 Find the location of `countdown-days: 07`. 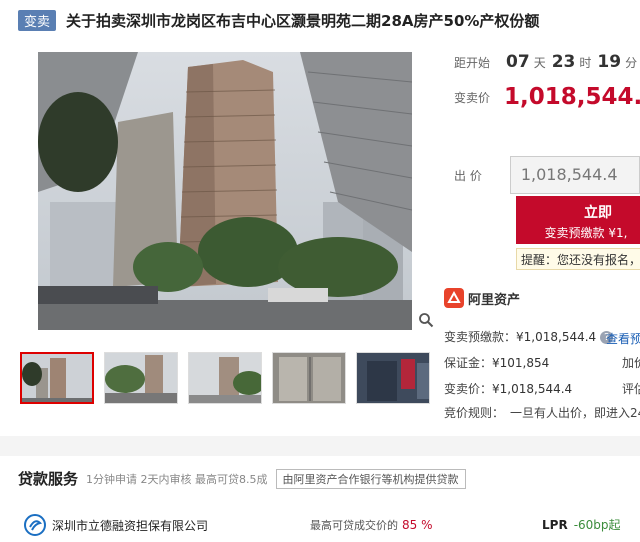

countdown-days: 07 is located at coordinates (518, 62).